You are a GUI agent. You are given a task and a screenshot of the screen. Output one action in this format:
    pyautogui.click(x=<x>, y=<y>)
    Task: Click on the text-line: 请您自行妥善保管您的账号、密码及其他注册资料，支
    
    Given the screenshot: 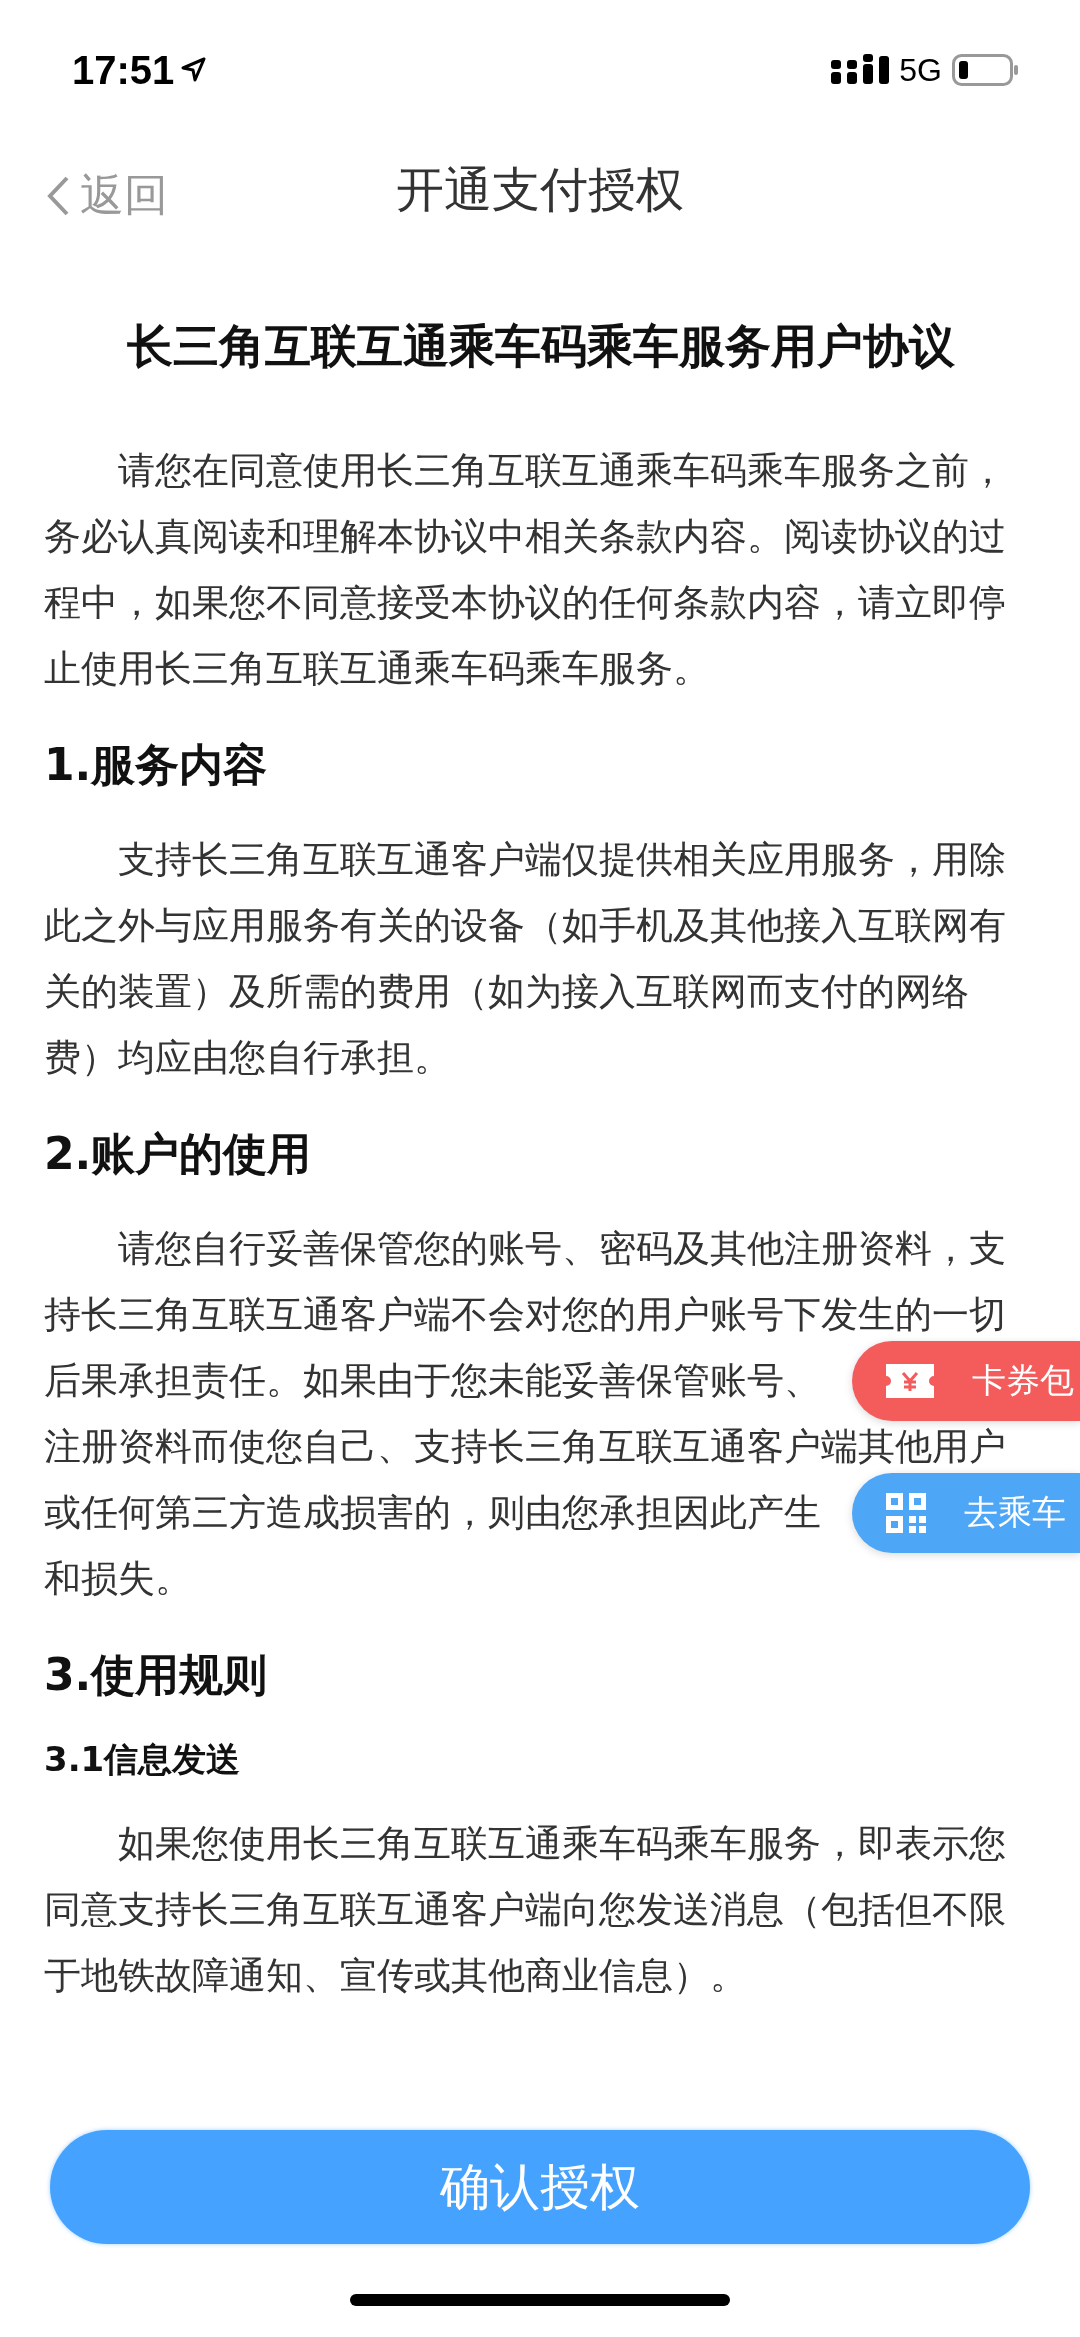 What is the action you would take?
    pyautogui.click(x=561, y=1249)
    